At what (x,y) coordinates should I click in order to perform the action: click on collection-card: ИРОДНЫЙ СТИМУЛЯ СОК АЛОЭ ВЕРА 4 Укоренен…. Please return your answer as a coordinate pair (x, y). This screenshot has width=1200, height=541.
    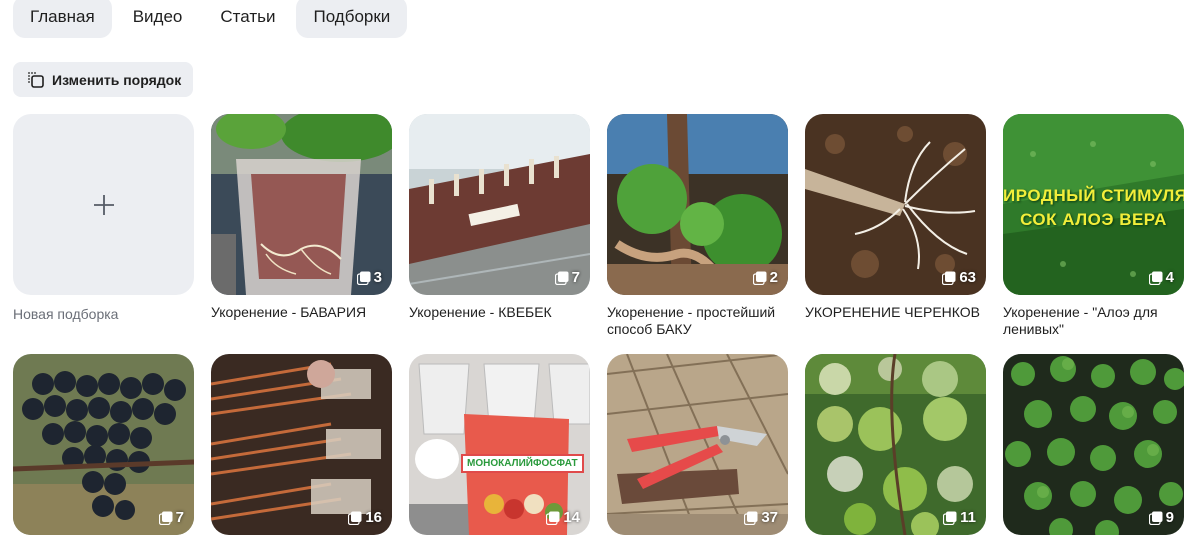
    Looking at the image, I should click on (1093, 226).